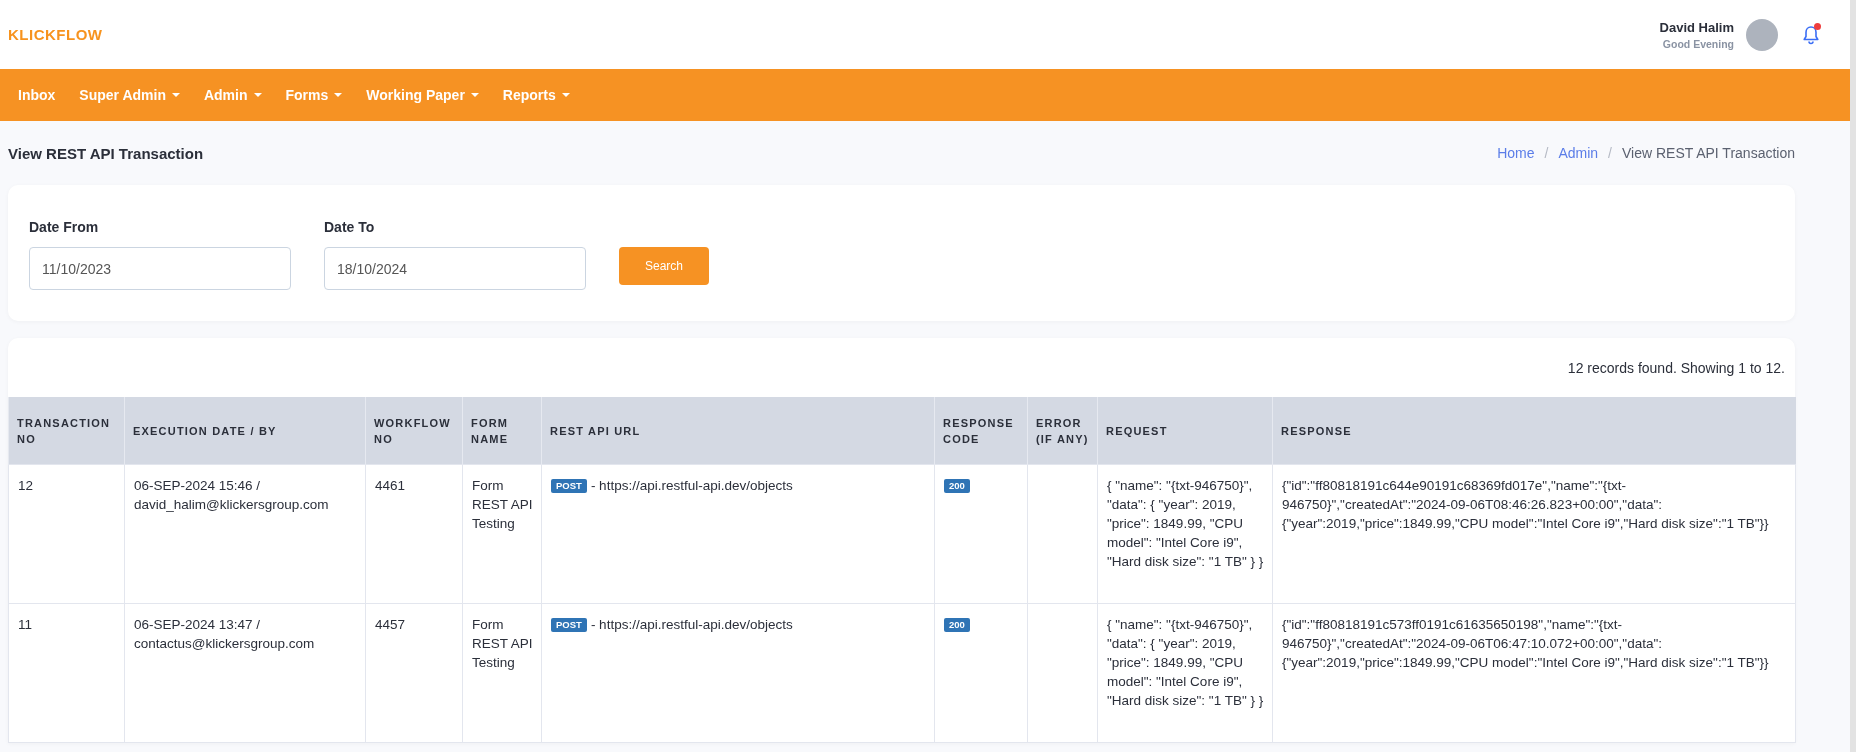 The height and width of the screenshot is (752, 1856). Describe the element at coordinates (738, 431) in the screenshot. I see `column-header: REST API URL` at that location.